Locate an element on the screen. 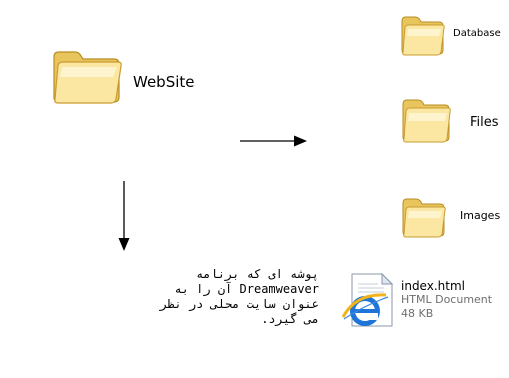  description-line-1: پوشه ای که برنامه is located at coordinates (257, 274).